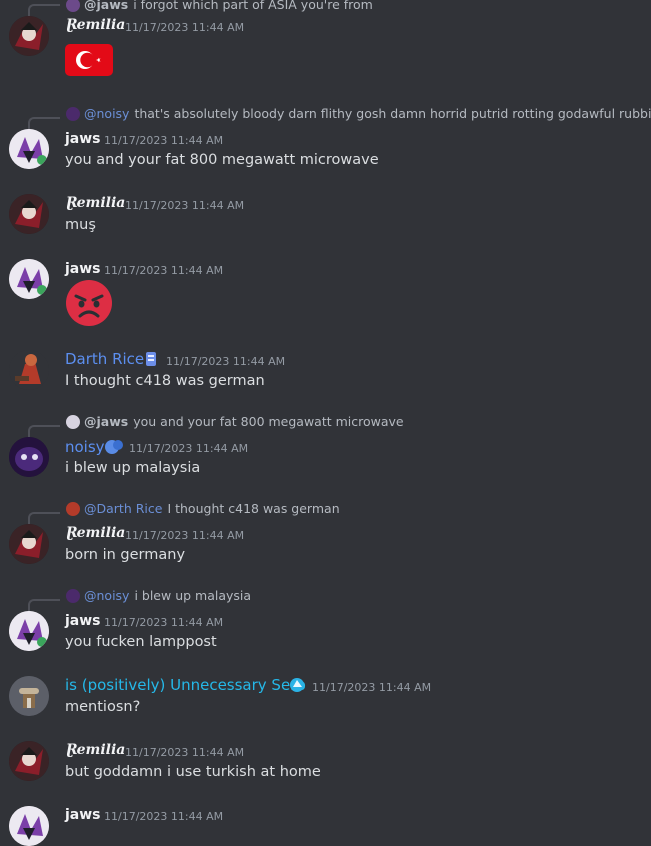  I want to click on avatar-serb-icon, so click(29, 696).